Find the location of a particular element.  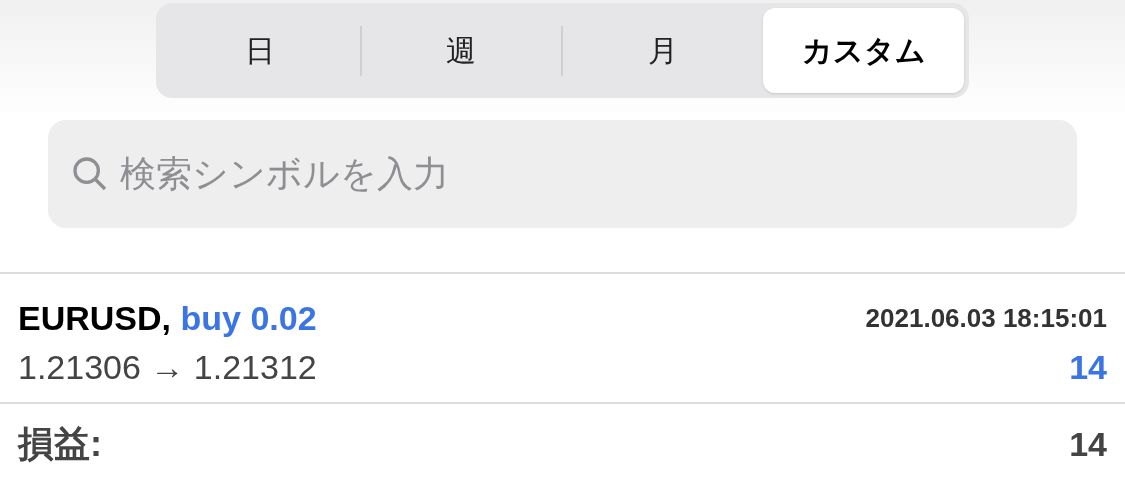

period-tab: カスタム is located at coordinates (863, 50).